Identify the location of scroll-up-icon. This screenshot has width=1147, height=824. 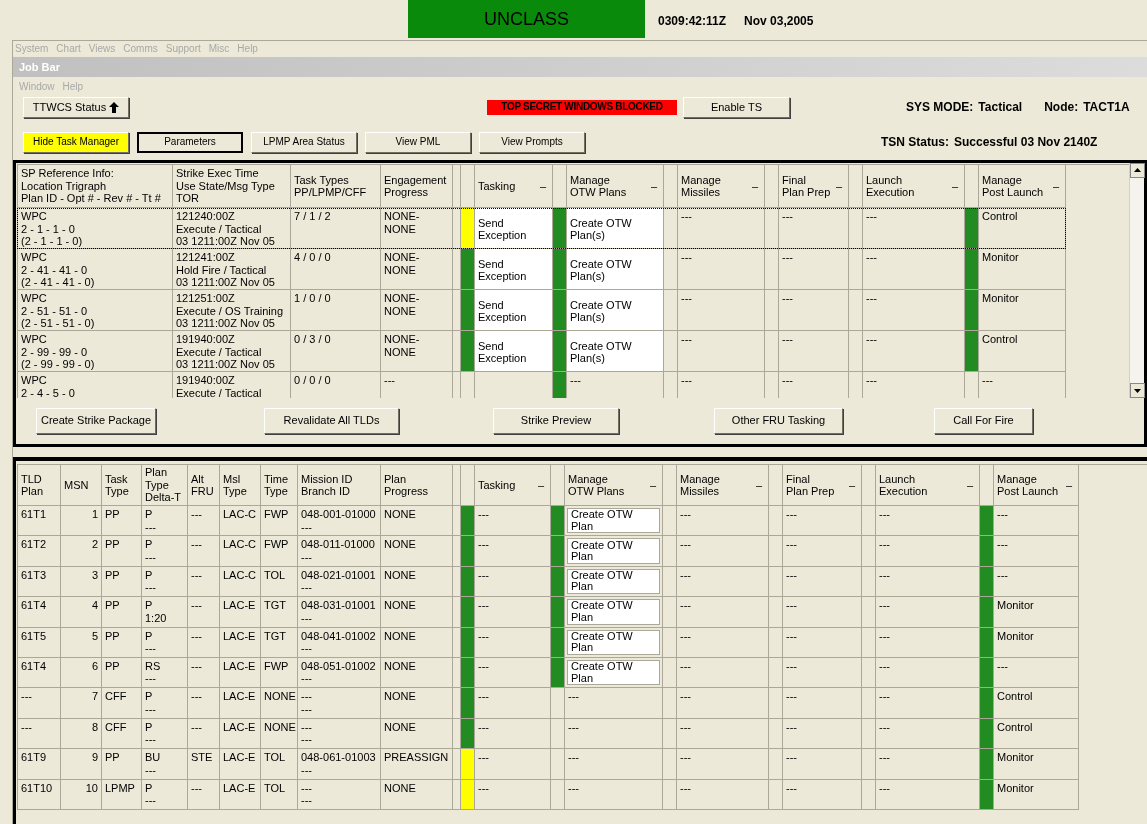
(1137, 170).